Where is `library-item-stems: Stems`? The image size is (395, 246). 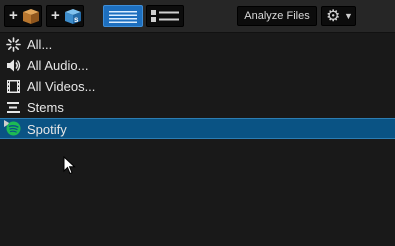 library-item-stems: Stems is located at coordinates (197, 107).